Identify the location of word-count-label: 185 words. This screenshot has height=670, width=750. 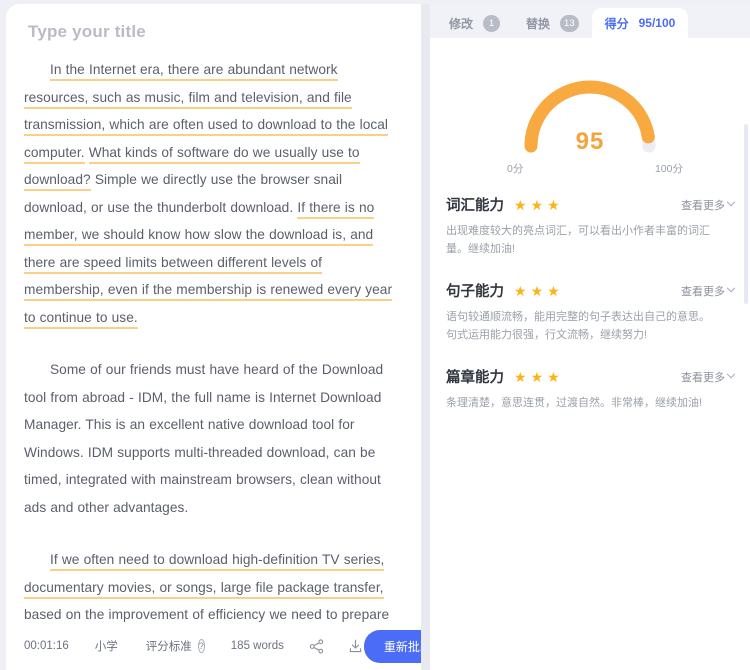
(257, 646).